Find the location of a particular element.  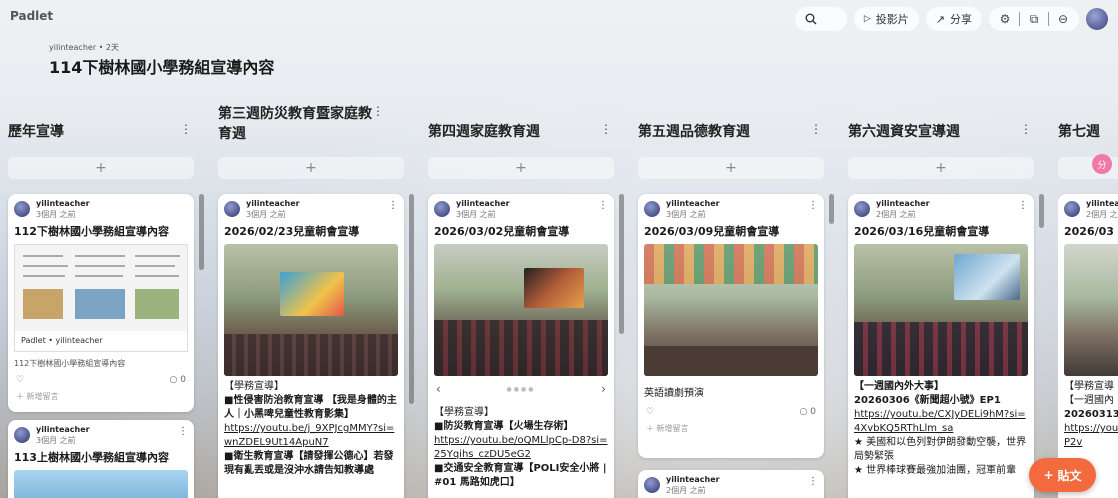

settings-icon: ⚙ is located at coordinates (1005, 19).